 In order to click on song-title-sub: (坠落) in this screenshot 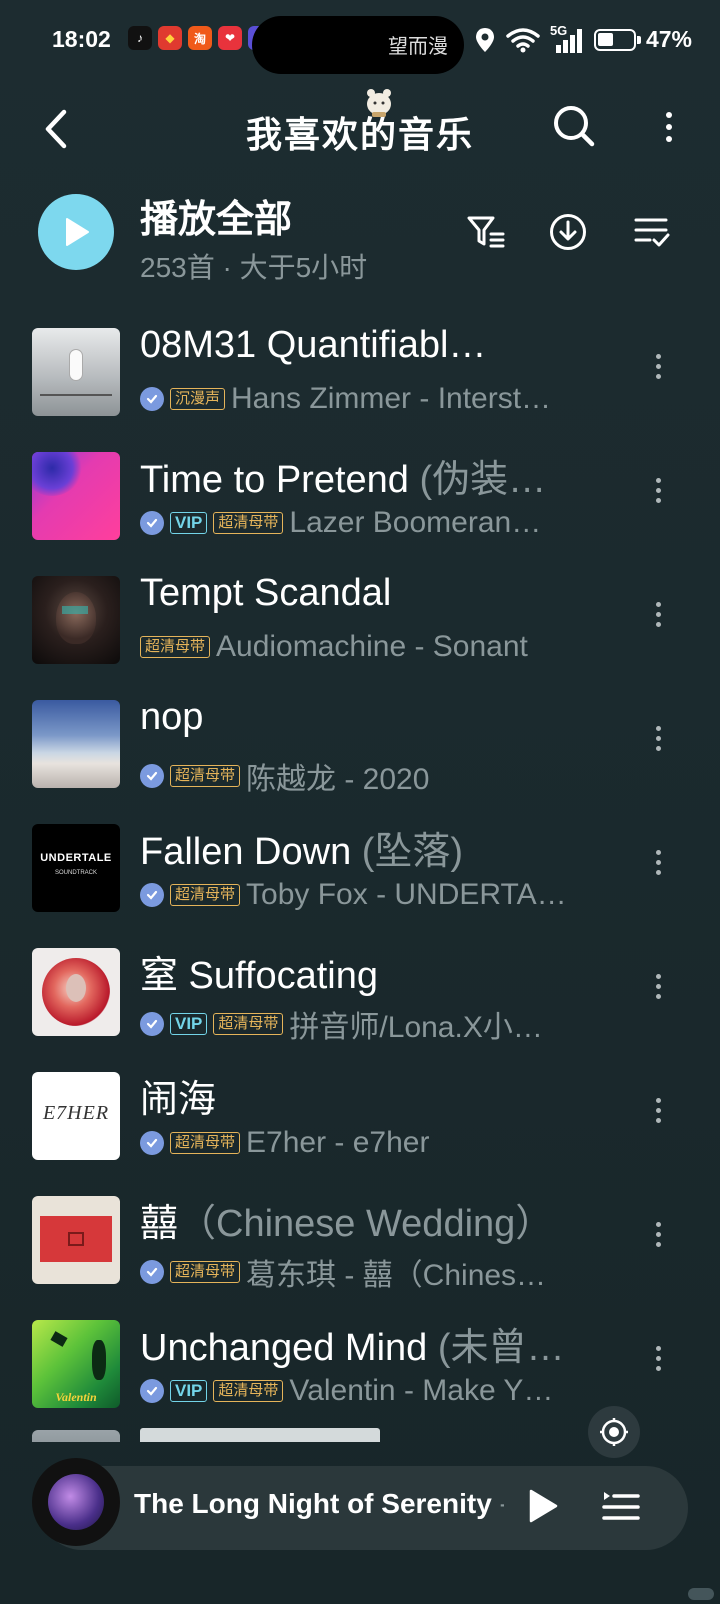, I will do `click(407, 852)`.